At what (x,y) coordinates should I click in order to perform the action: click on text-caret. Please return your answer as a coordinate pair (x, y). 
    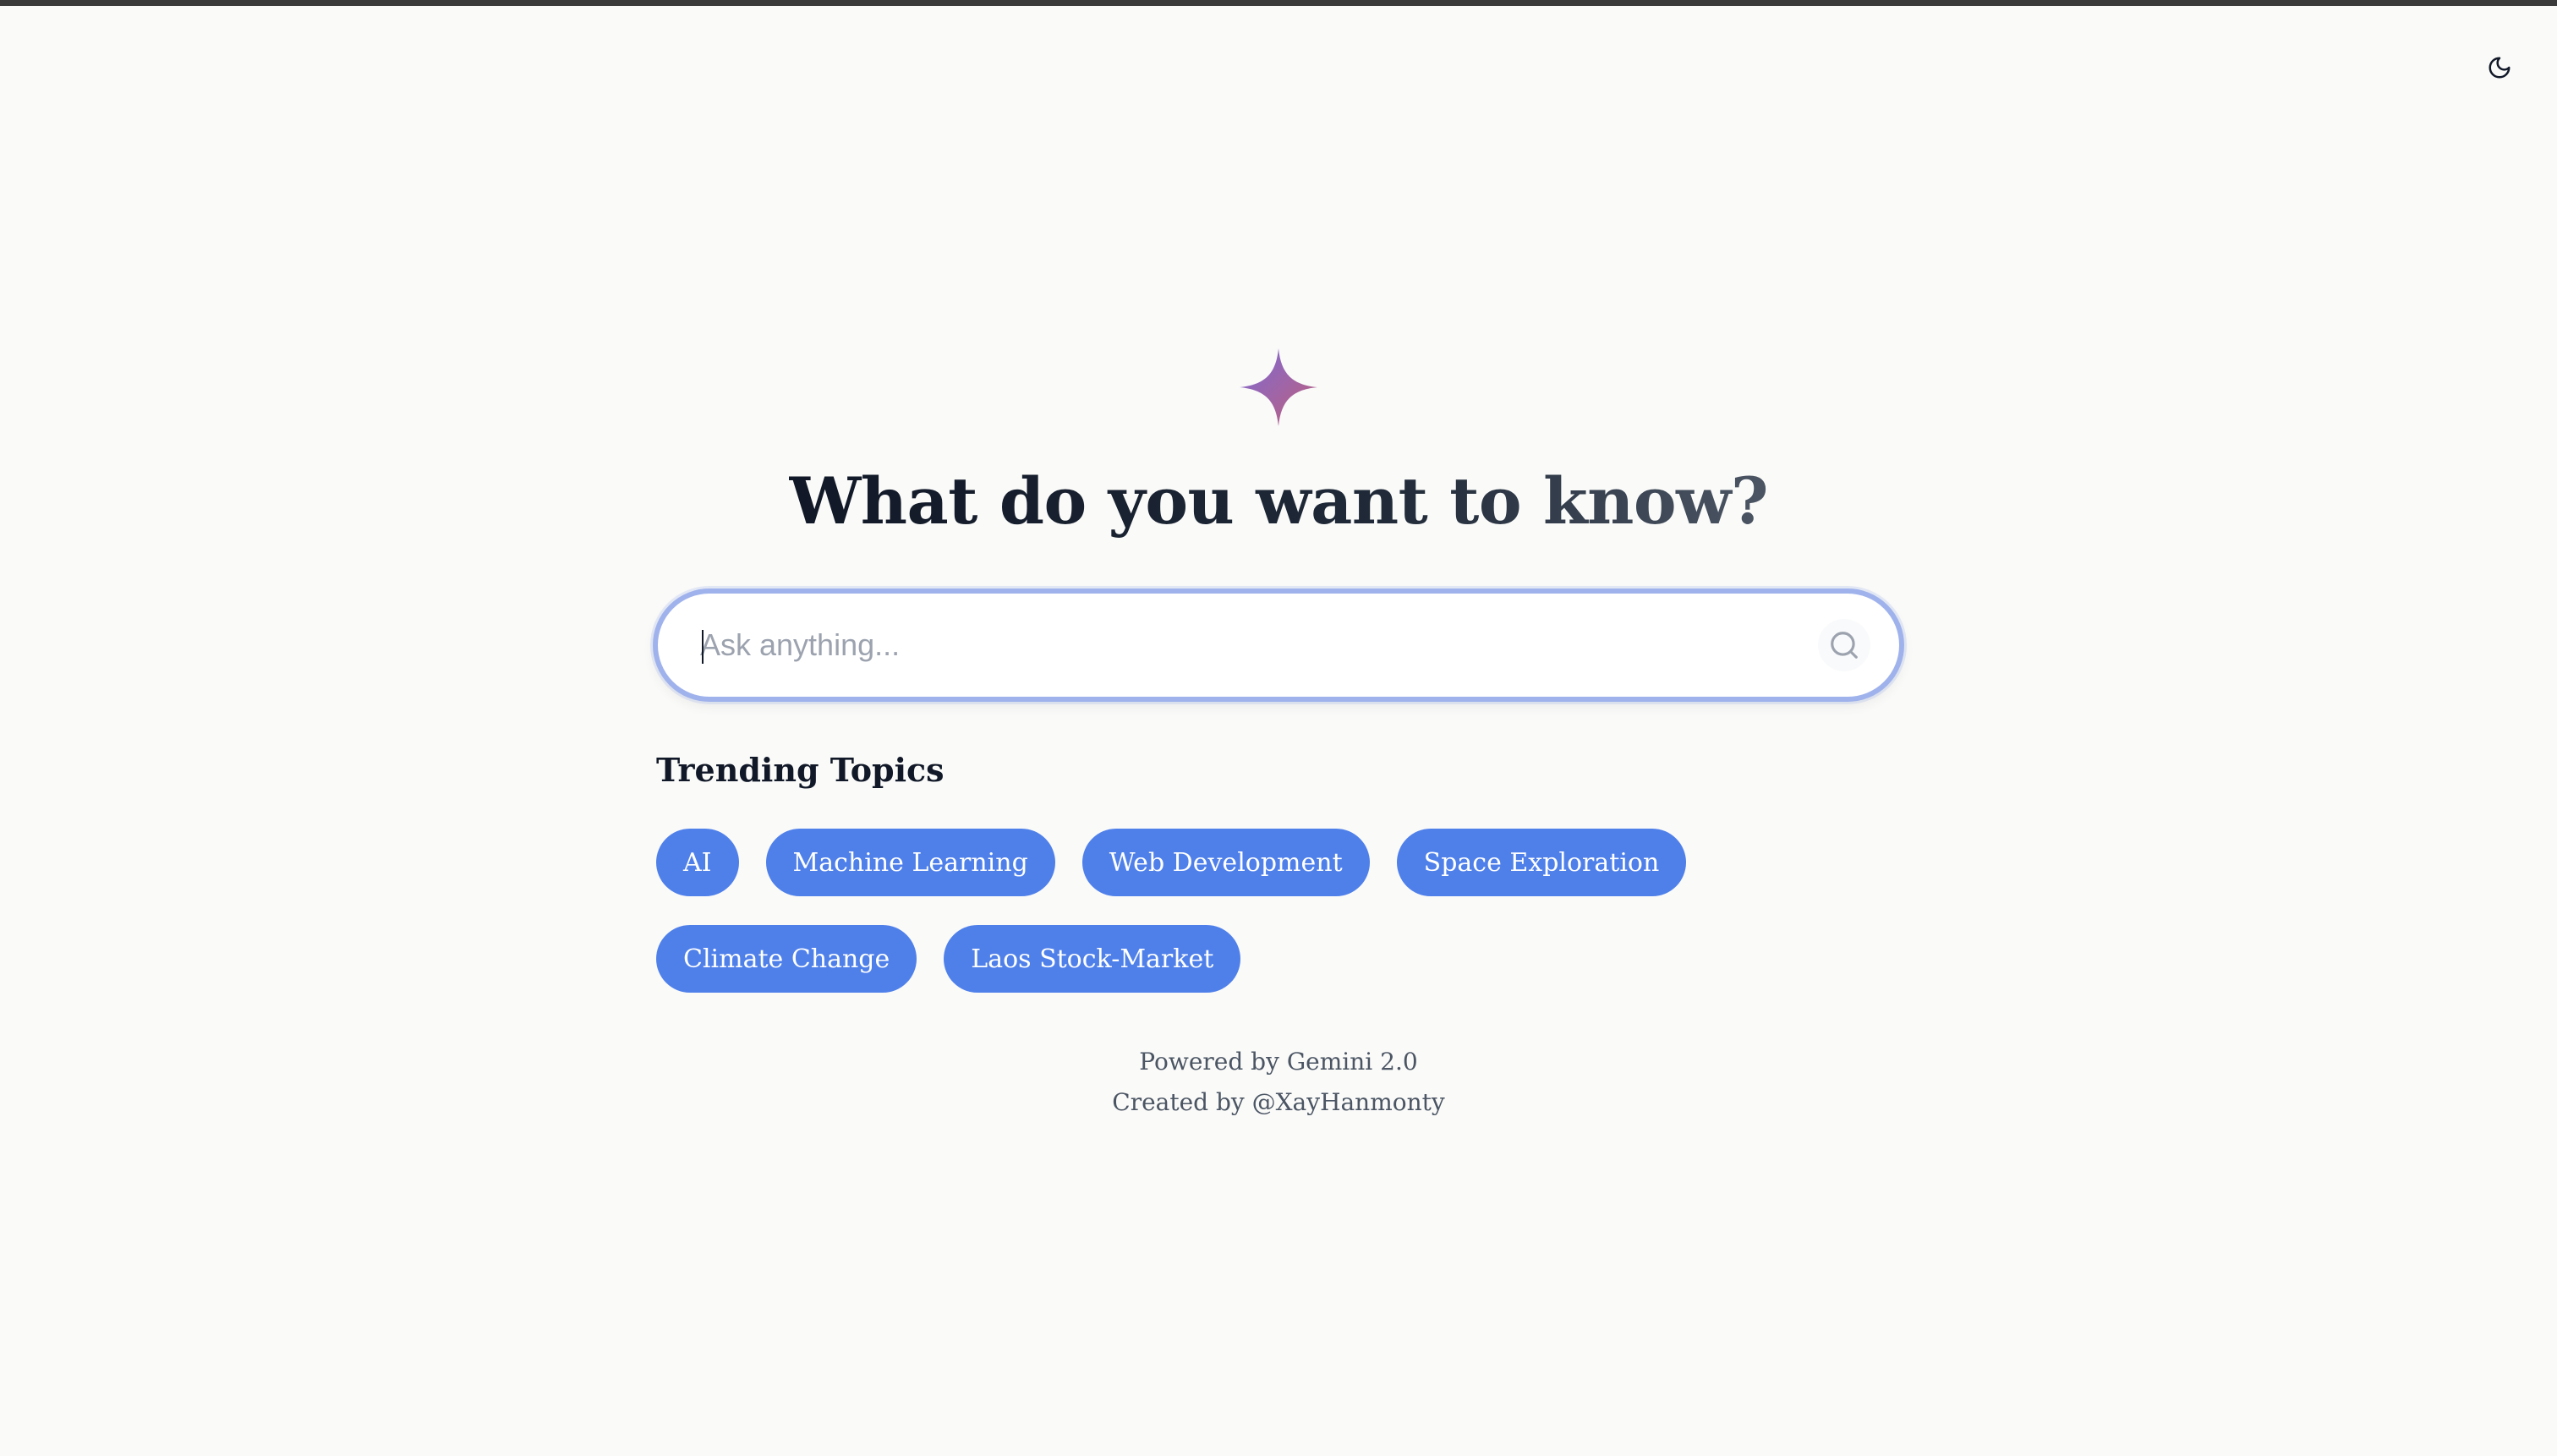
    Looking at the image, I should click on (703, 647).